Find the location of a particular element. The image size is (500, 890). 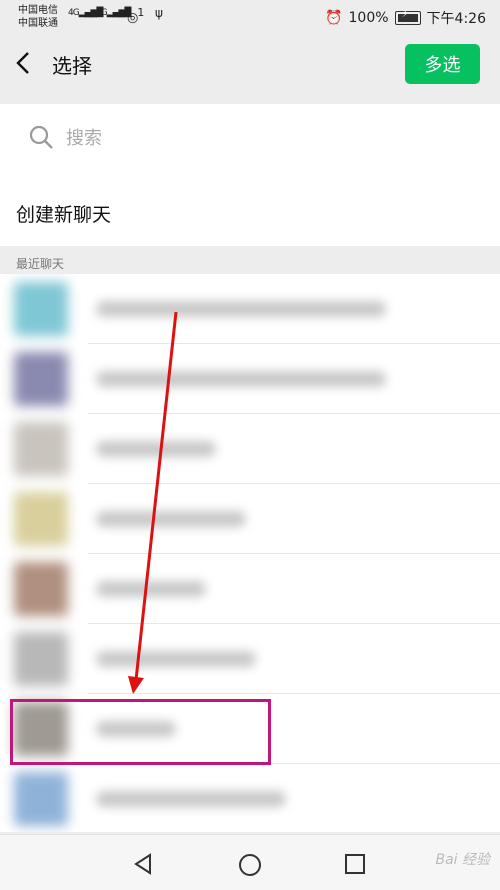

page-title: 选择 is located at coordinates (72, 66).